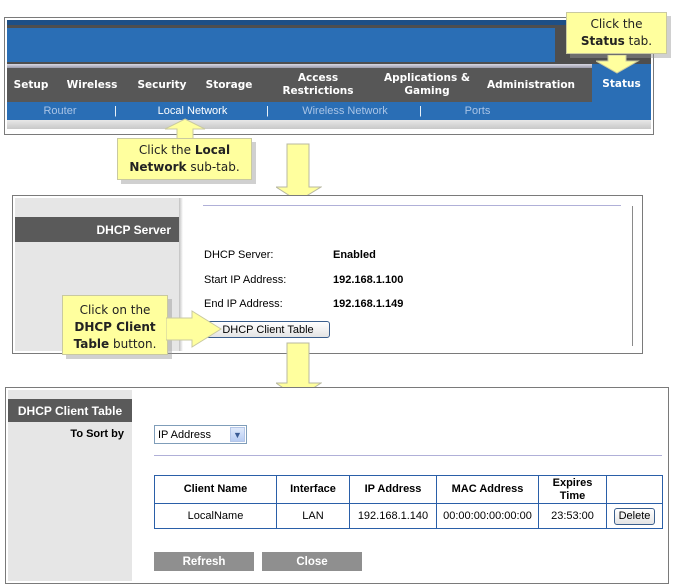  What do you see at coordinates (162, 85) in the screenshot?
I see `tab-security: Security` at bounding box center [162, 85].